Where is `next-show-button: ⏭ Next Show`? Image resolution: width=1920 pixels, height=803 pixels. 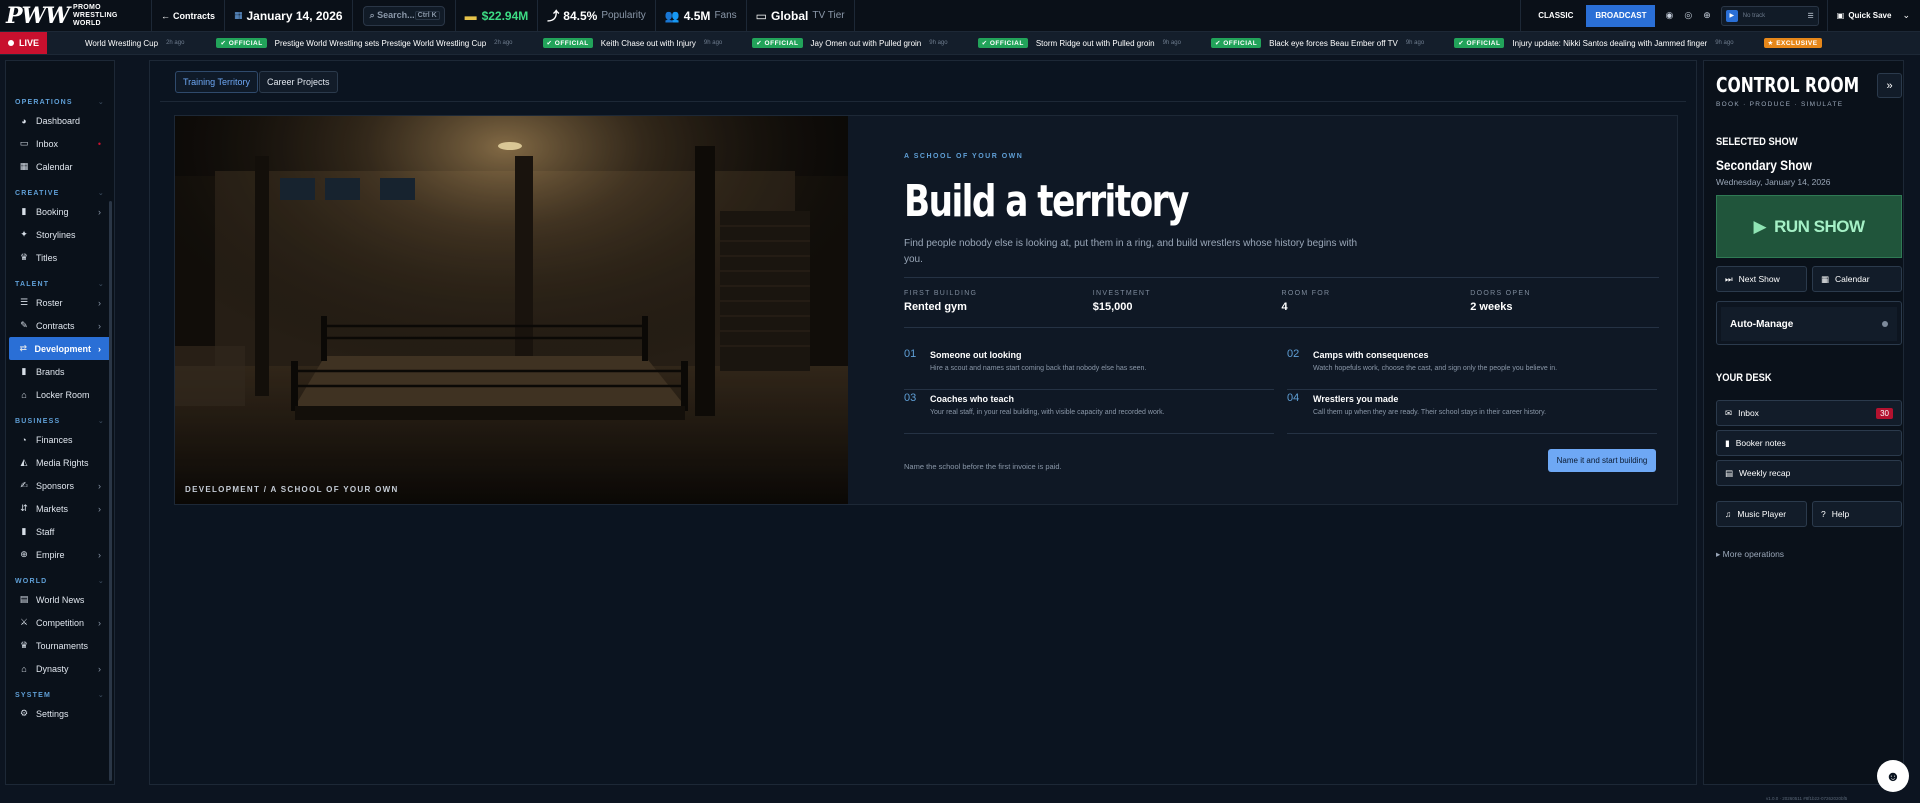 next-show-button: ⏭ Next Show is located at coordinates (1761, 279).